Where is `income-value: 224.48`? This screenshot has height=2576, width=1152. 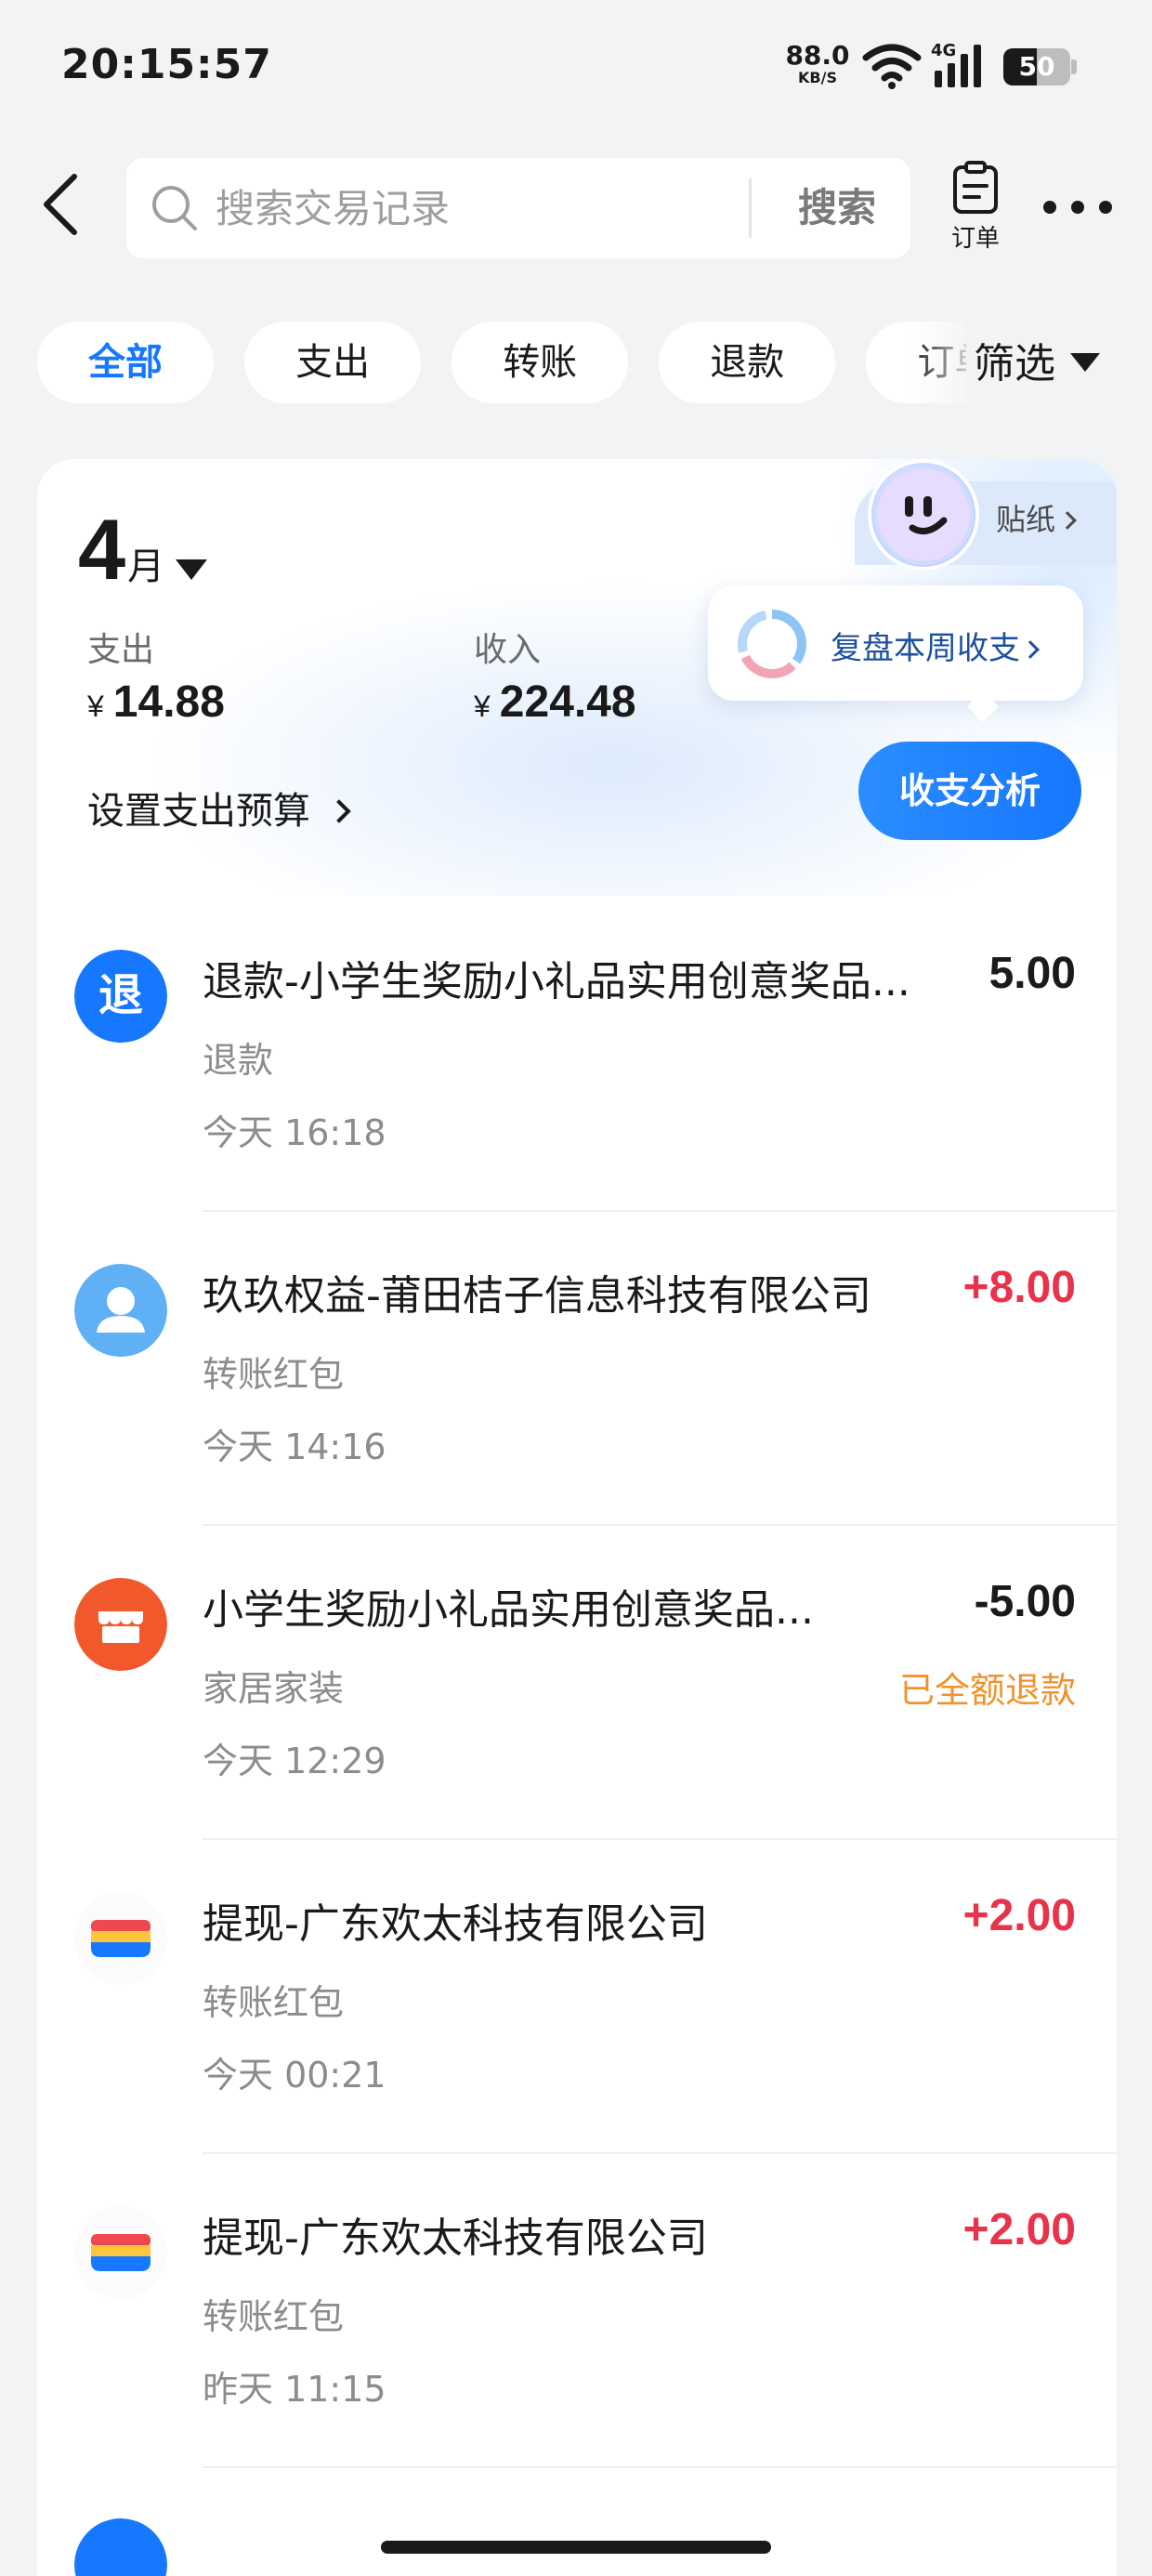 income-value: 224.48 is located at coordinates (567, 702).